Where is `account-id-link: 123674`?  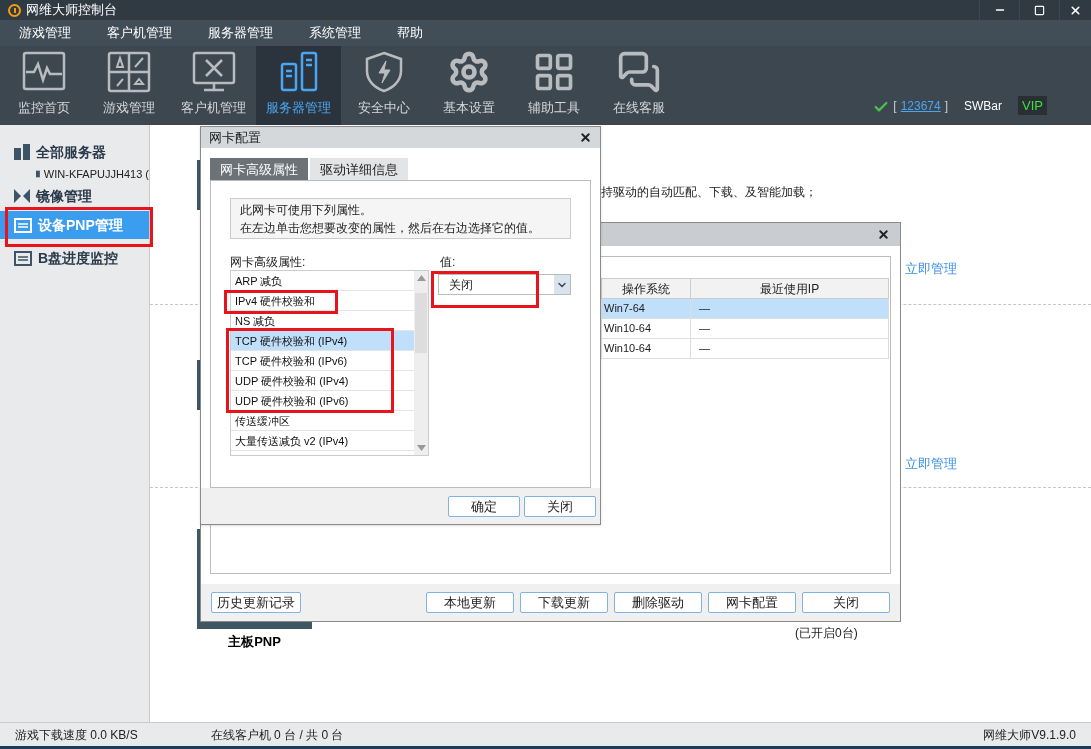 account-id-link: 123674 is located at coordinates (920, 106).